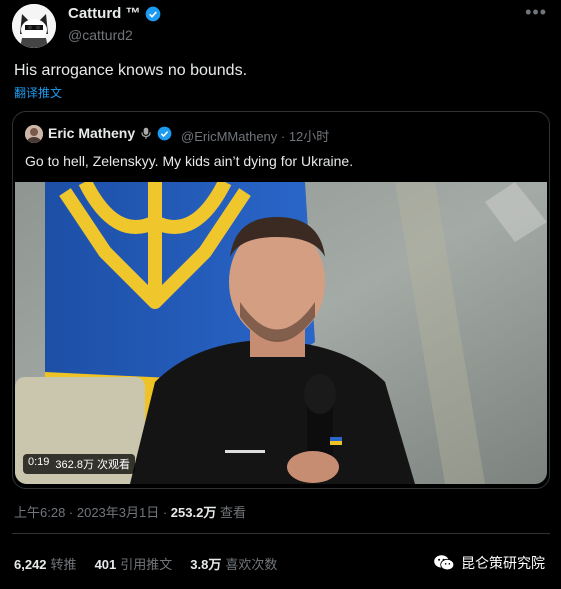 This screenshot has height=589, width=561. I want to click on engagement-stats: 6,242 转推 401 引用推文 3.8万 喜欢次数, so click(145, 563).